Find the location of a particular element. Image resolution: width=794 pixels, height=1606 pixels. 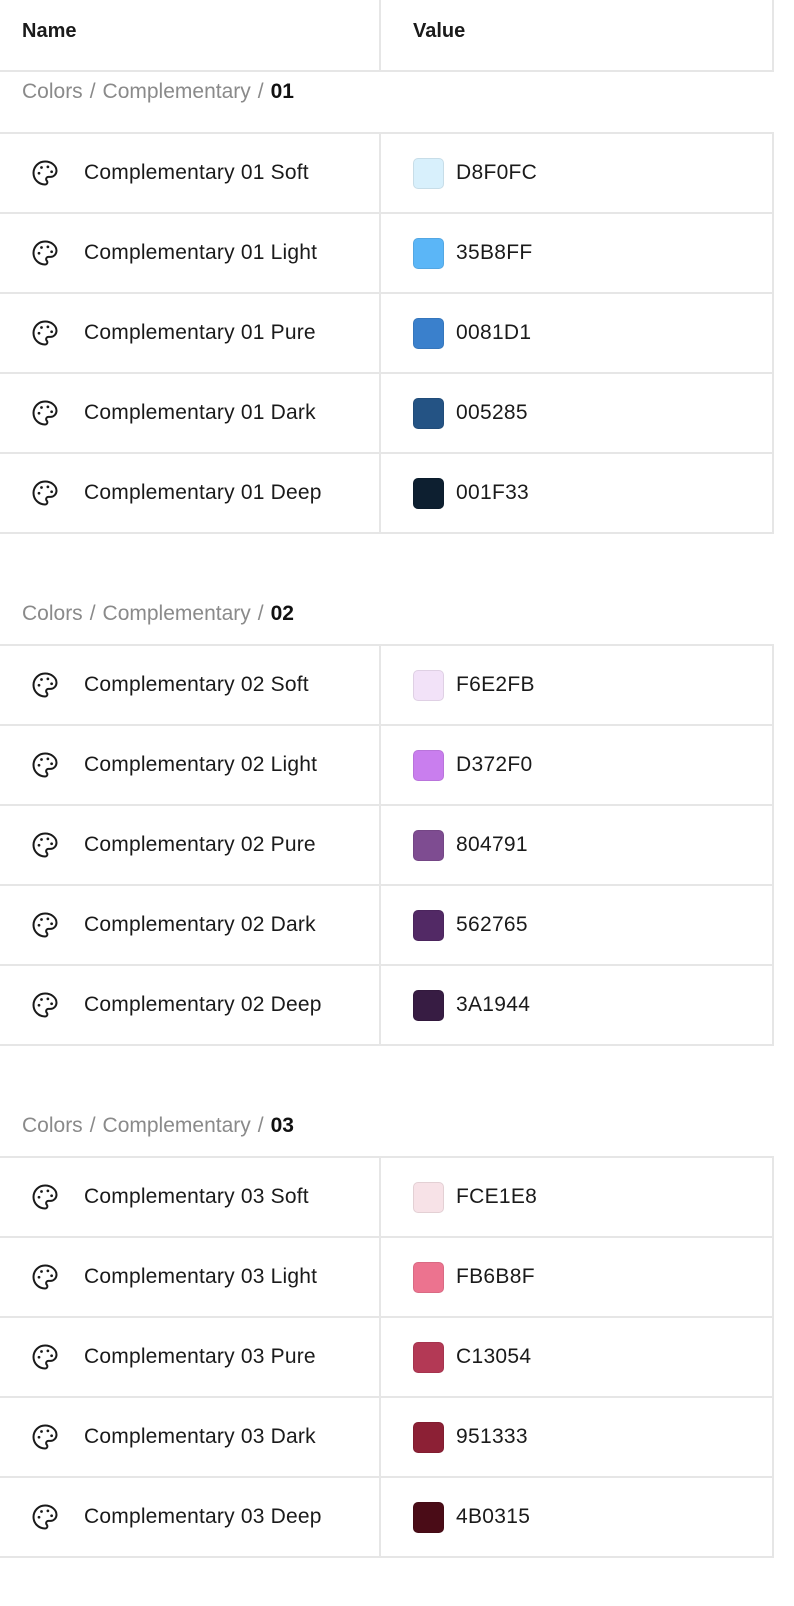

token-name-cell: Complementary 01 Soft is located at coordinates (190, 173).